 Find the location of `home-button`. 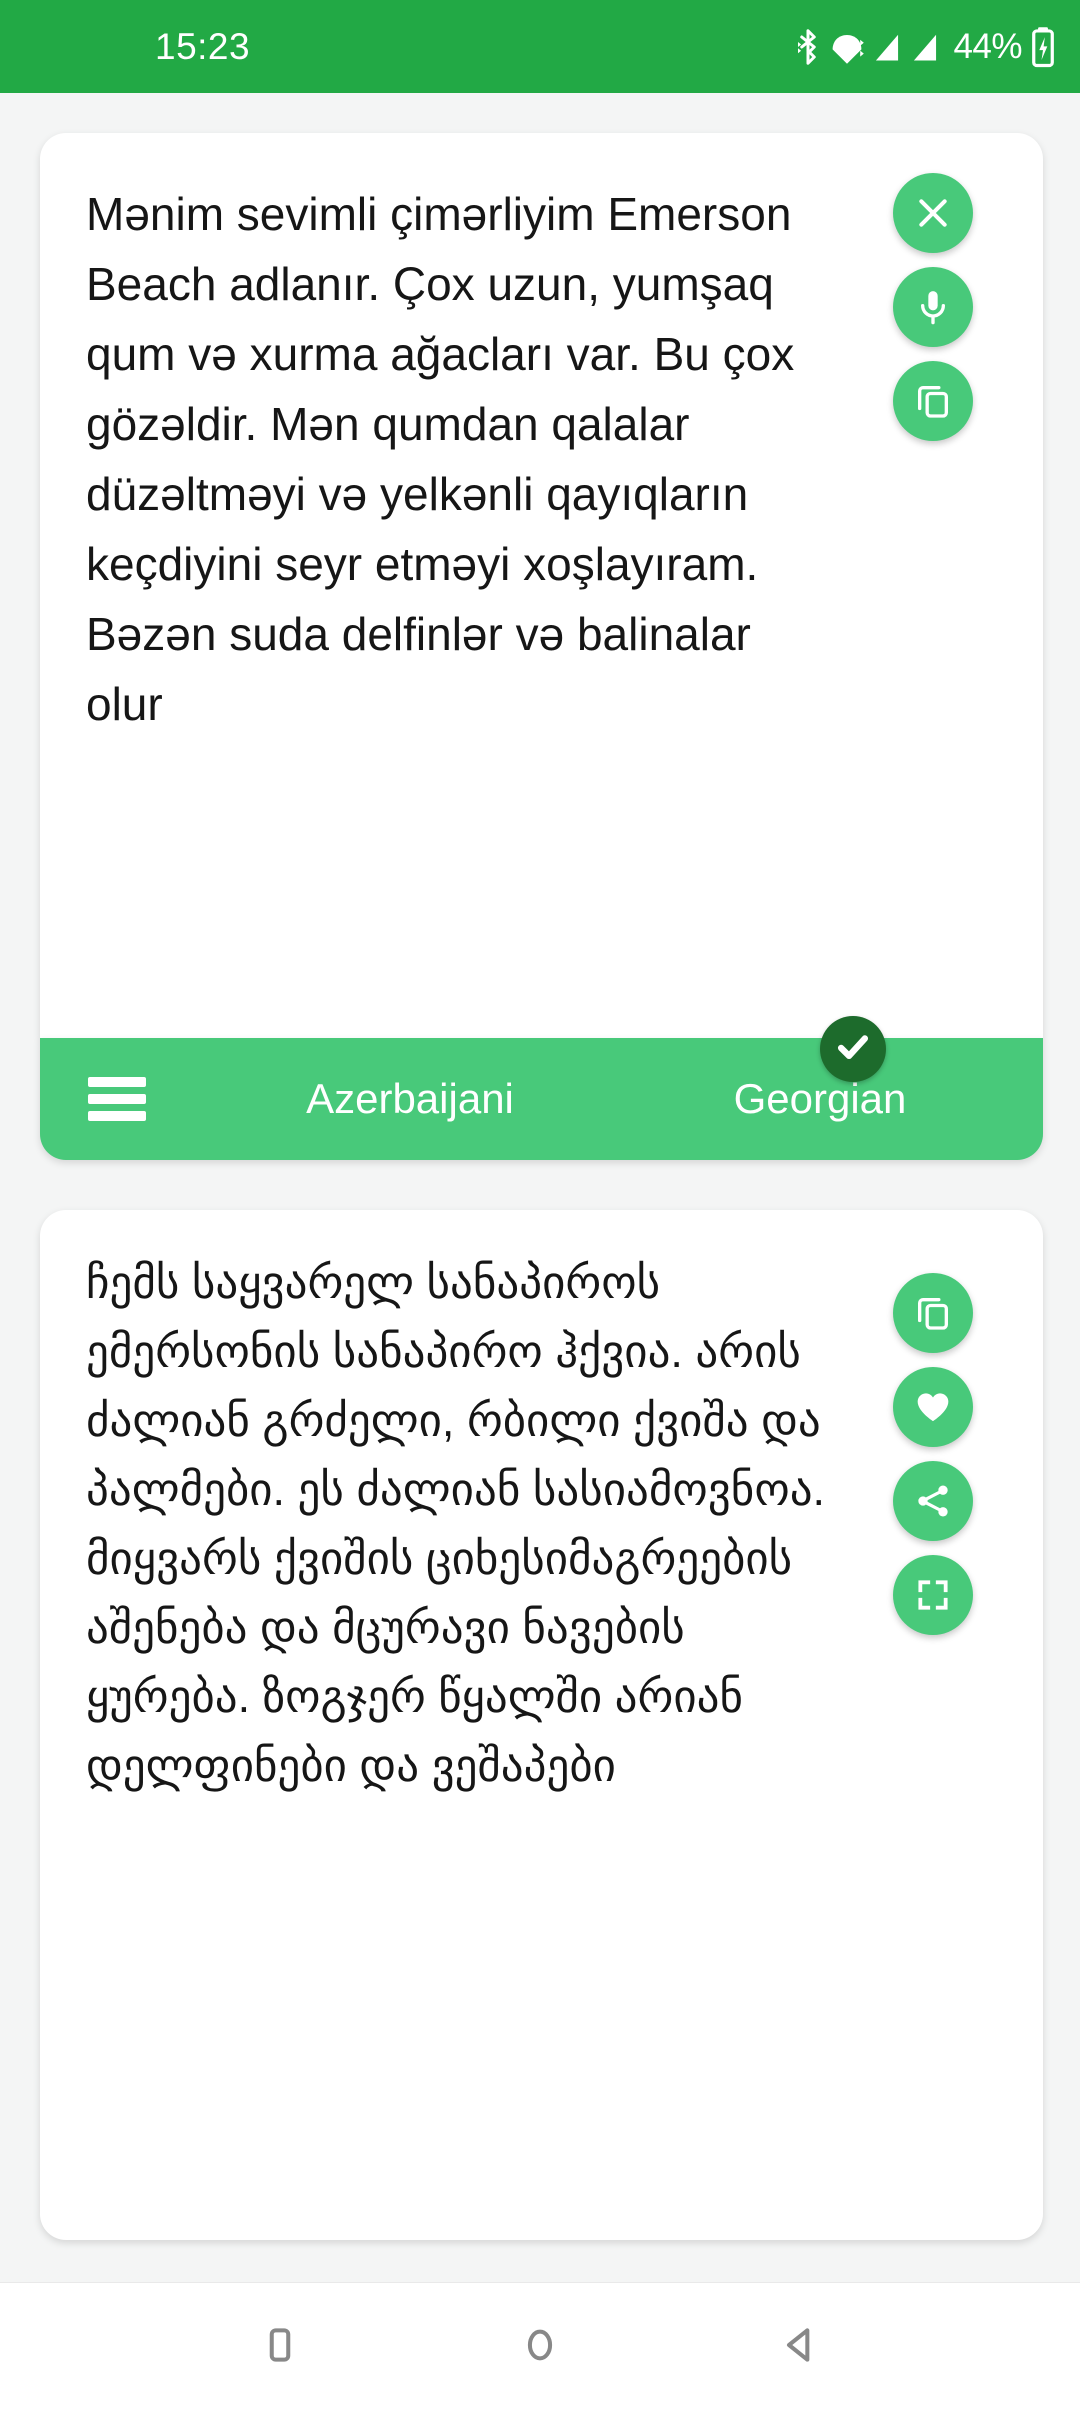

home-button is located at coordinates (540, 2348).